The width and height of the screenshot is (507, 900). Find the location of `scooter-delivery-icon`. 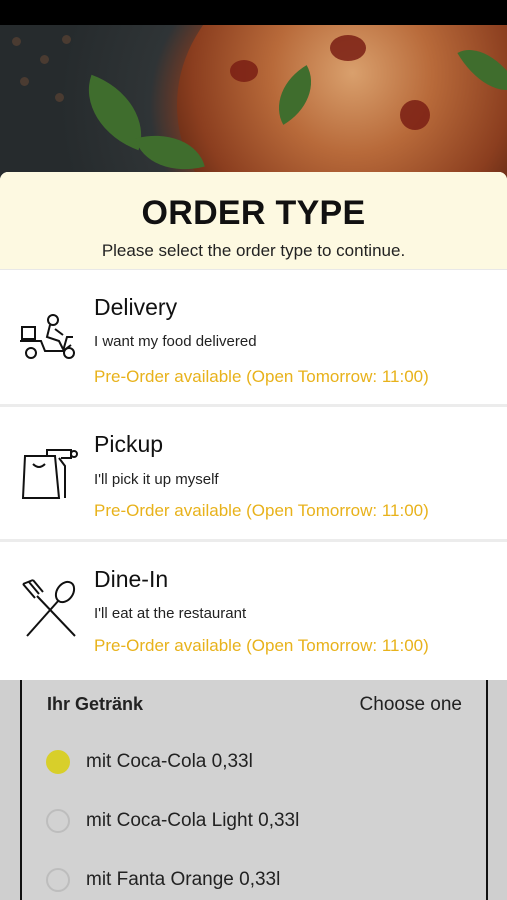

scooter-delivery-icon is located at coordinates (47, 336).